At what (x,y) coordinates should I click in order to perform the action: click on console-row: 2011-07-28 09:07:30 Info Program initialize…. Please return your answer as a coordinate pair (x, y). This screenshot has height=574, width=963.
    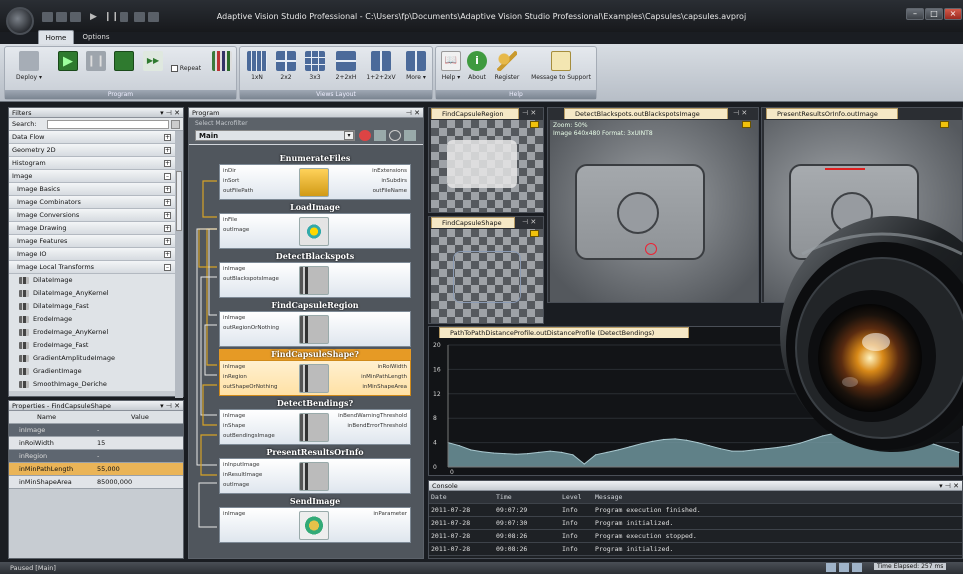
    Looking at the image, I should click on (695, 523).